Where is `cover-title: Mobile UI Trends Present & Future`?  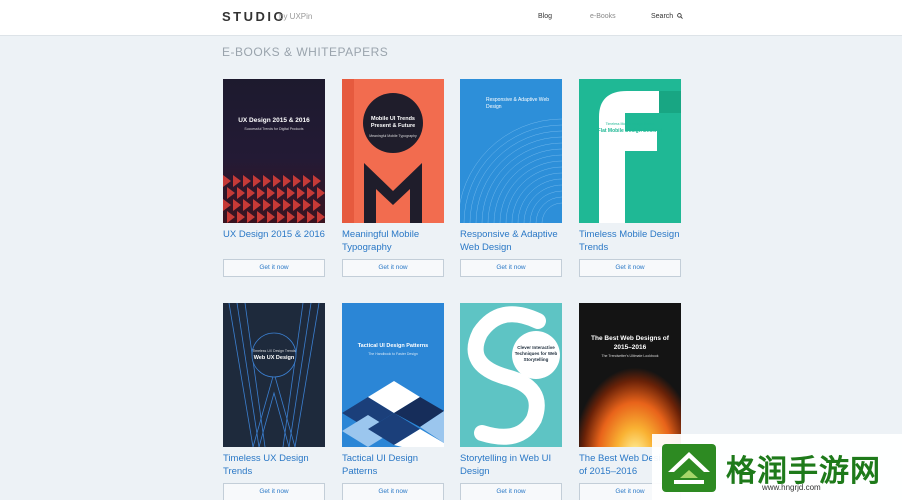
cover-title: Mobile UI Trends Present & Future is located at coordinates (393, 122).